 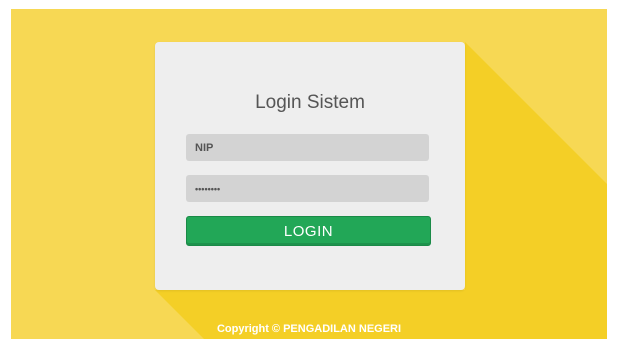 What do you see at coordinates (308, 231) in the screenshot?
I see `login-button: LOGIN` at bounding box center [308, 231].